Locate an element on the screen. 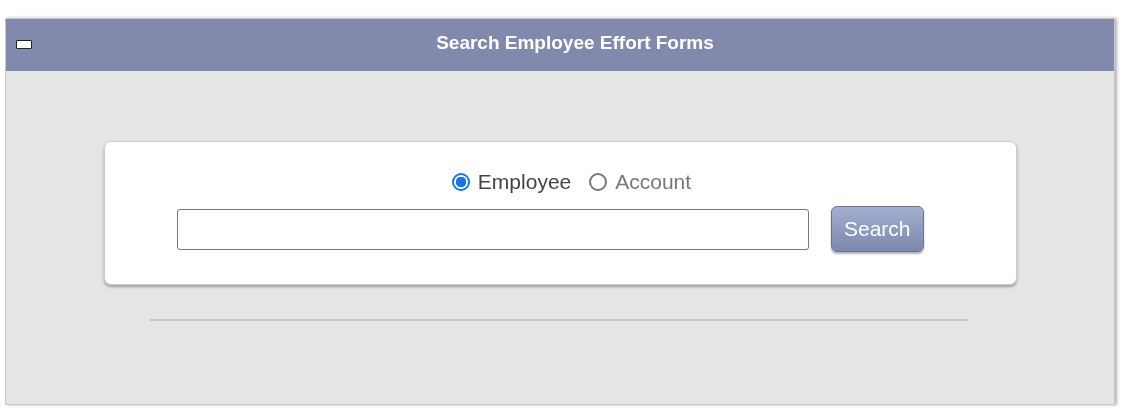 The image size is (1145, 409). radio-option: Account is located at coordinates (640, 182).